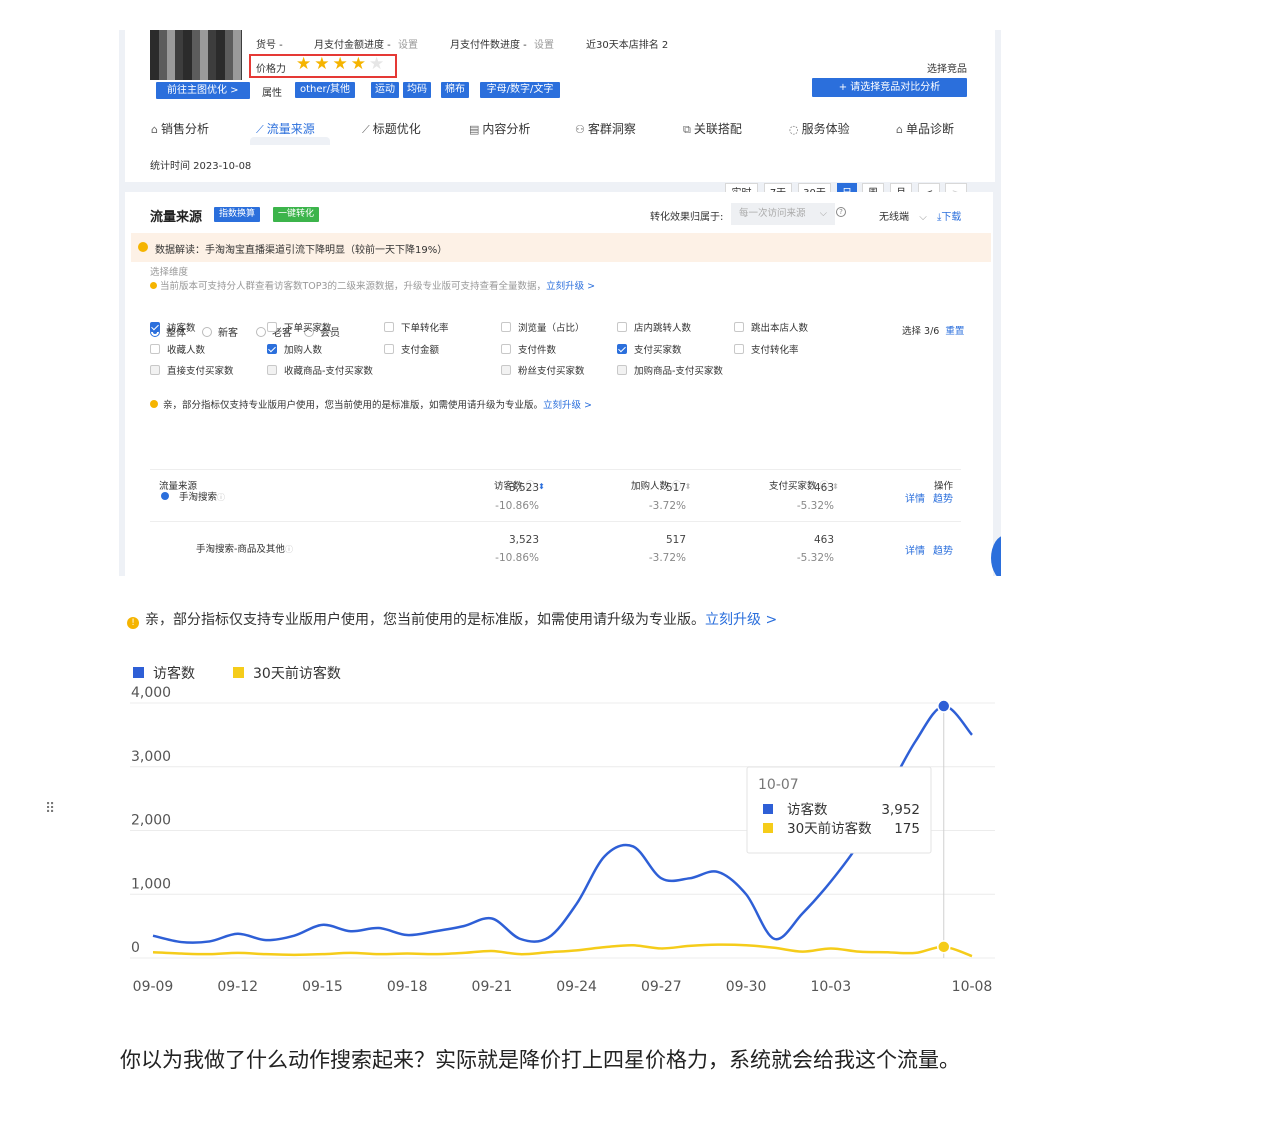  What do you see at coordinates (775, 350) in the screenshot?
I see `metric-label: 支付转化率` at bounding box center [775, 350].